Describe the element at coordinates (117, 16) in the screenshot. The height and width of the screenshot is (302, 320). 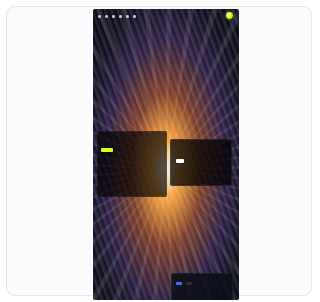
I see `nav-icons` at that location.